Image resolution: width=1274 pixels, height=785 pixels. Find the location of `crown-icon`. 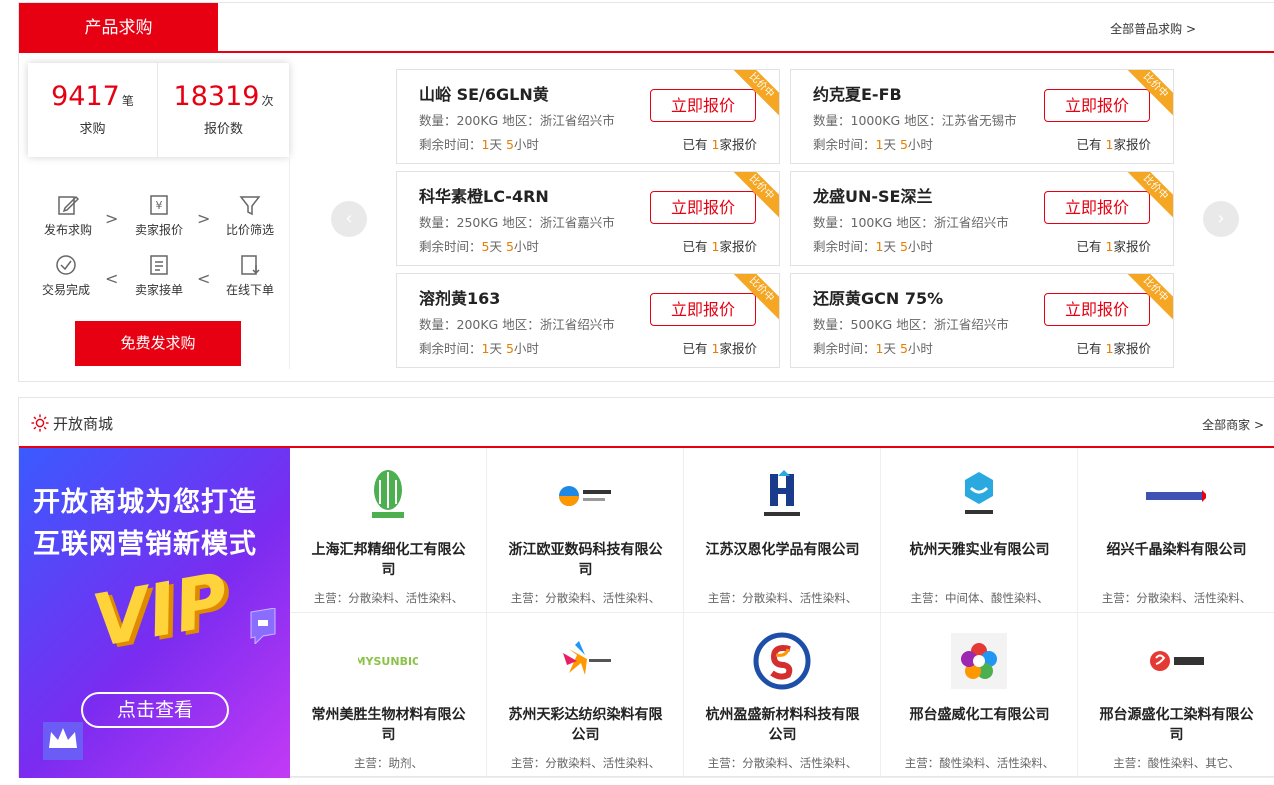

crown-icon is located at coordinates (63, 741).